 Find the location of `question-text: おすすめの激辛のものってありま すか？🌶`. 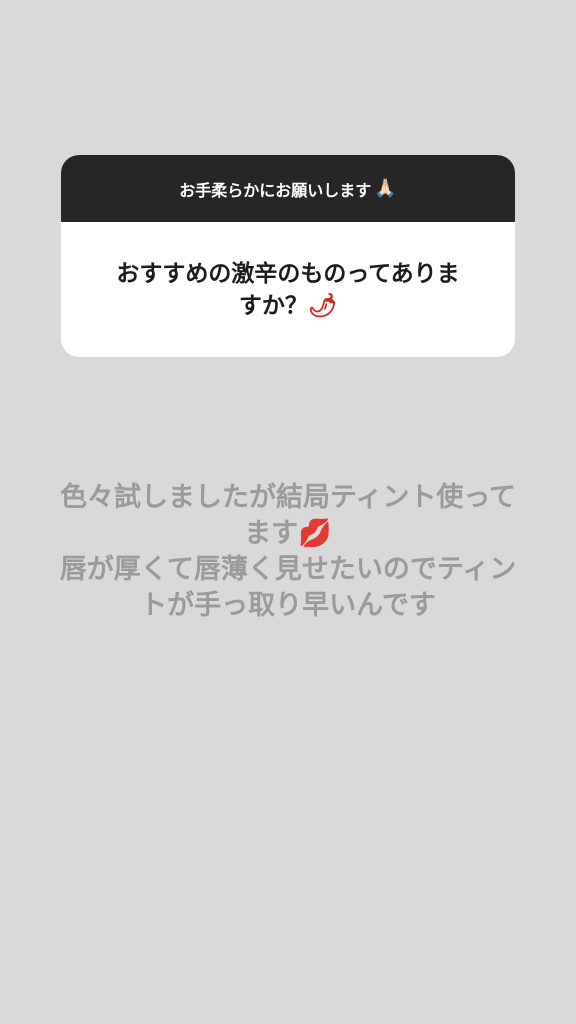

question-text: おすすめの激辛のものってありま すか？🌶 is located at coordinates (287, 290).